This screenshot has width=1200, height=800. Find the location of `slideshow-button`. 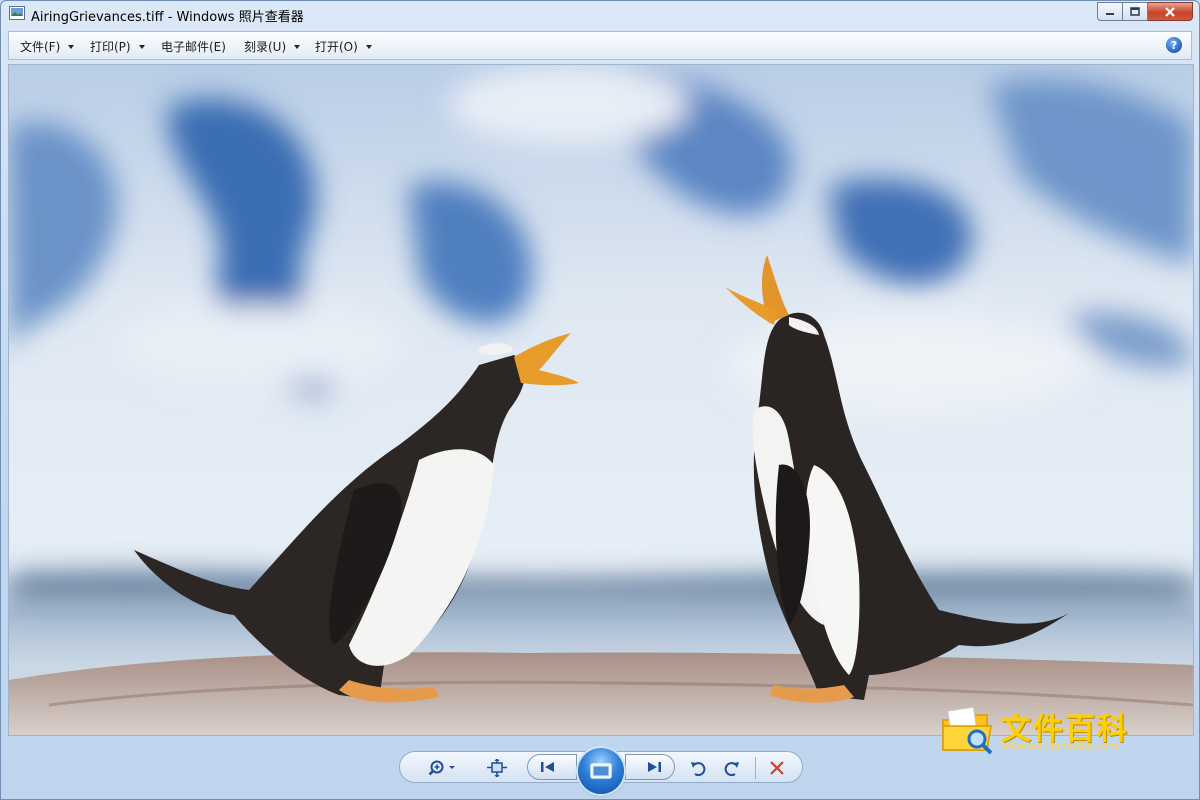

slideshow-button is located at coordinates (601, 771).